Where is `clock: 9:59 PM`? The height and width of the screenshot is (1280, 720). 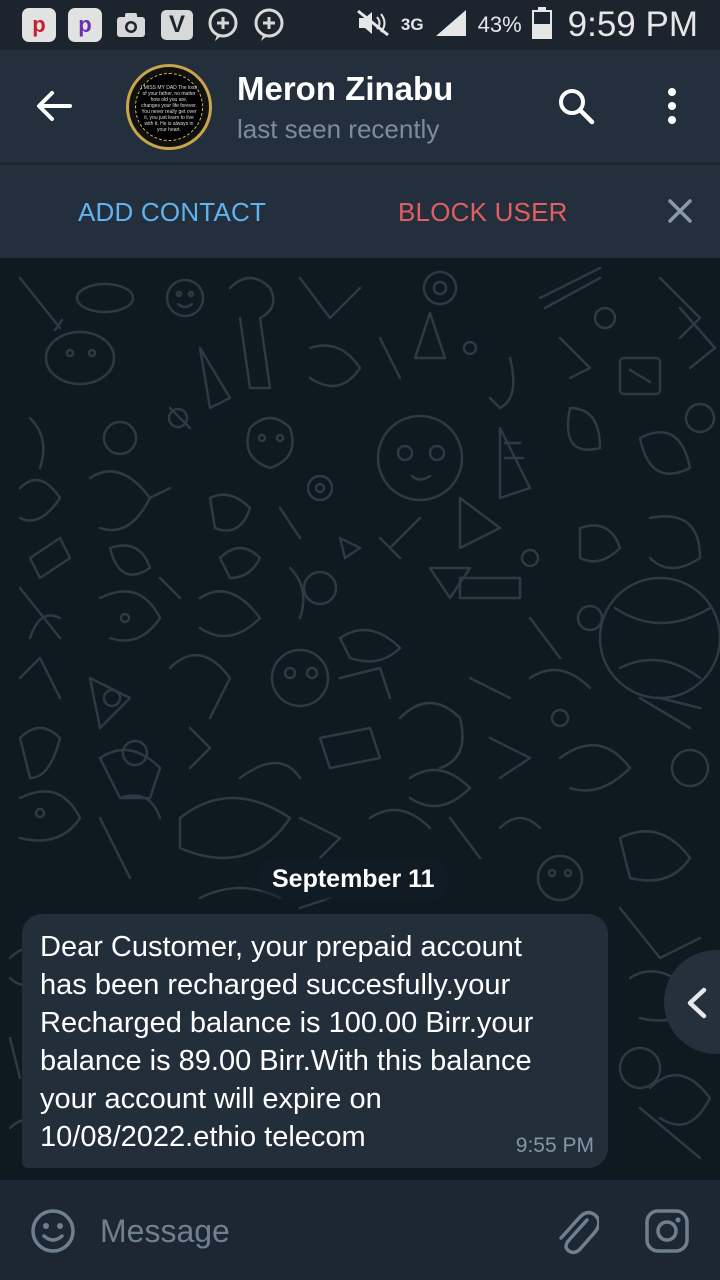
clock: 9:59 PM is located at coordinates (632, 24).